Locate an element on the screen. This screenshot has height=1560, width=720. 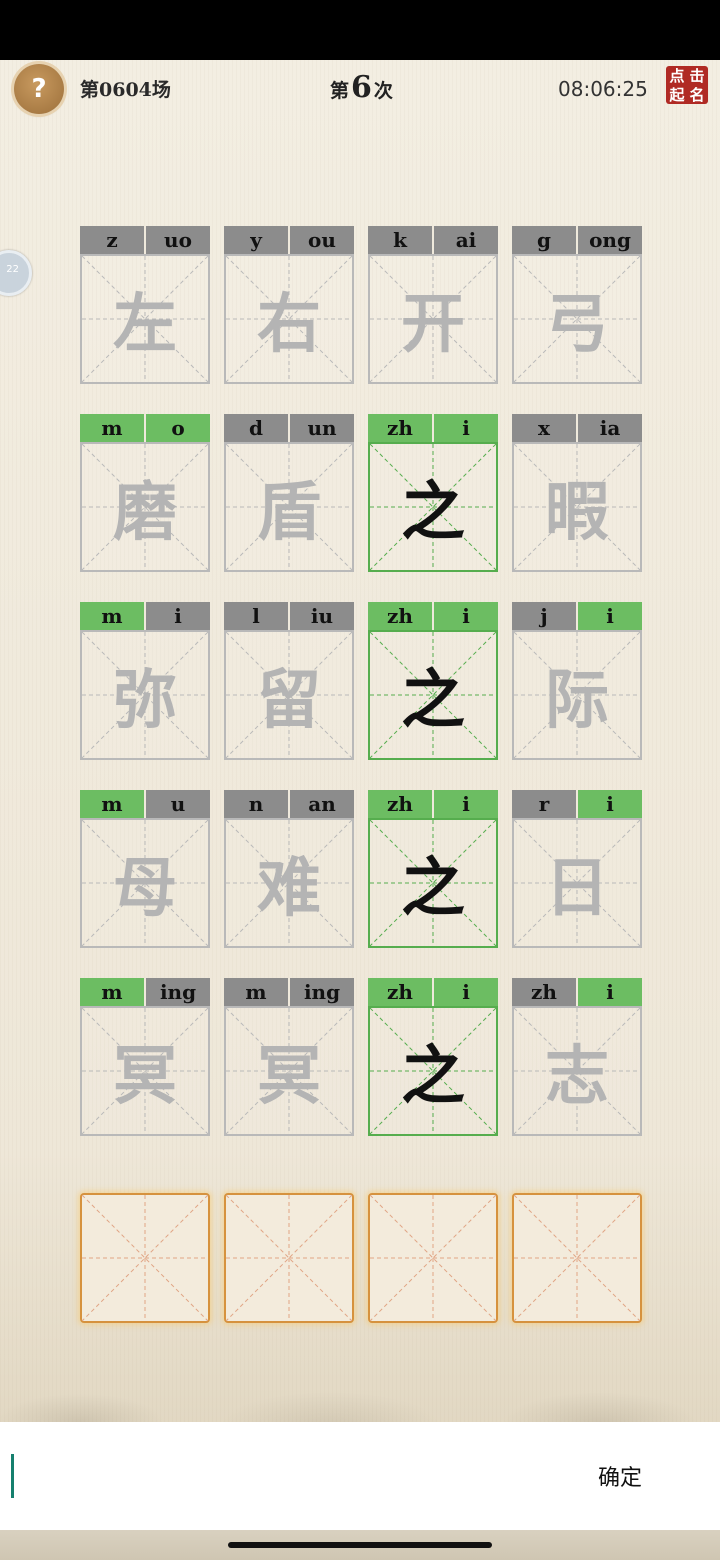
character-box: 磨 is located at coordinates (145, 507).